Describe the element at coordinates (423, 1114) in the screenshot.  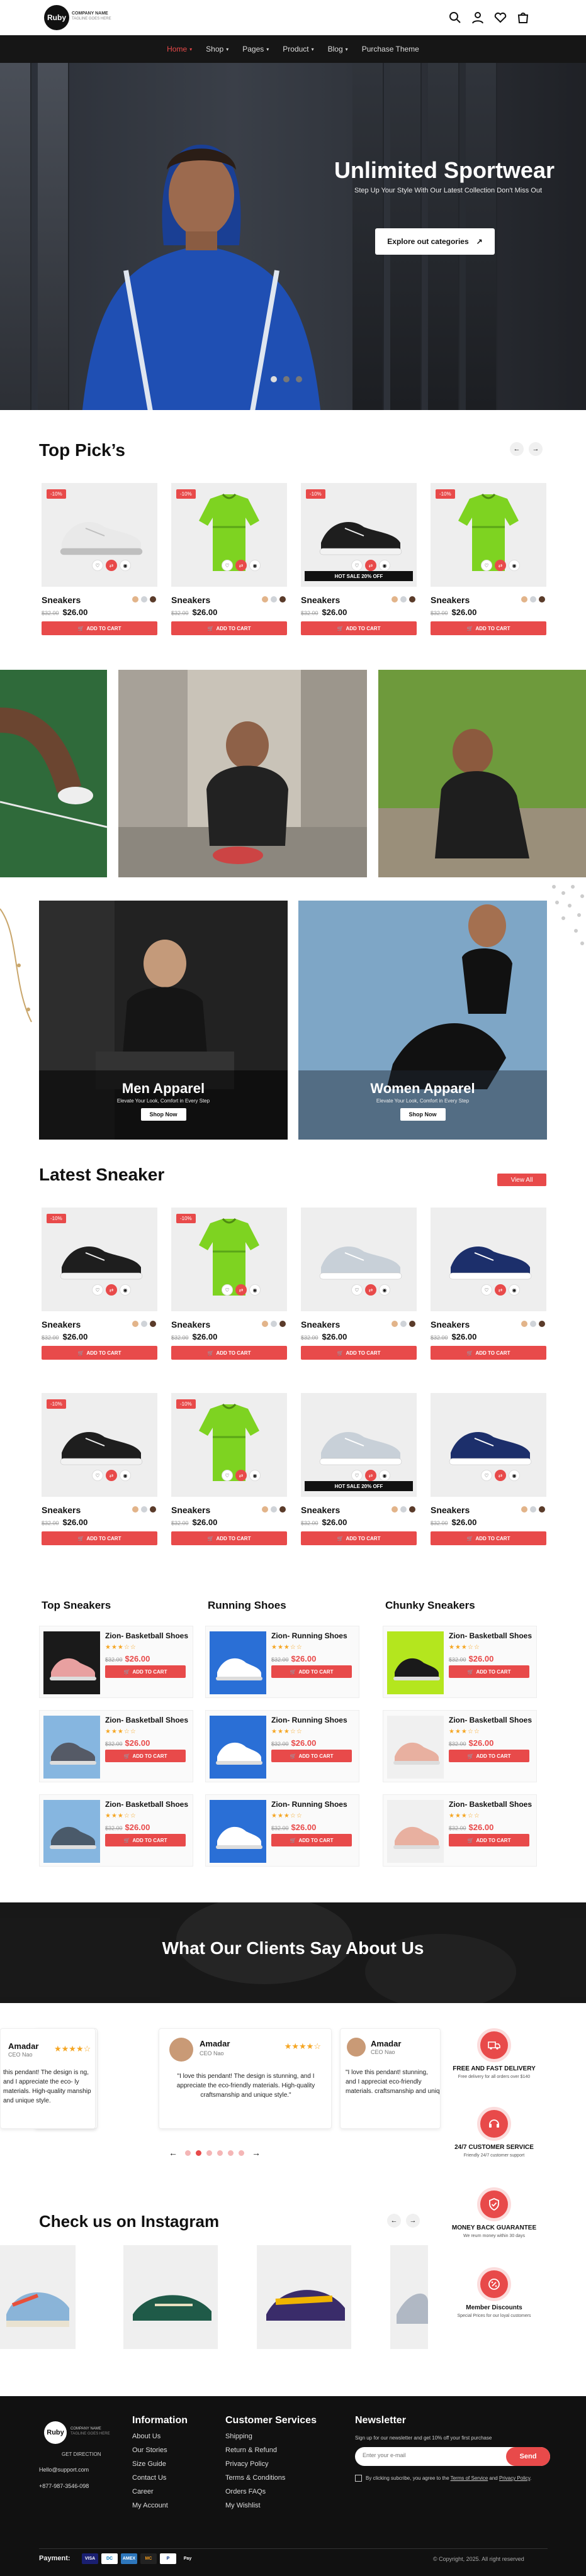
I see `women-shop-now-button: Shop Now` at that location.